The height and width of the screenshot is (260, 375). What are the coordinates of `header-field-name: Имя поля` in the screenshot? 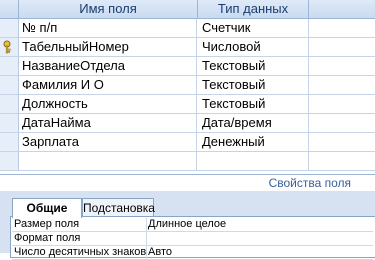 It's located at (108, 9).